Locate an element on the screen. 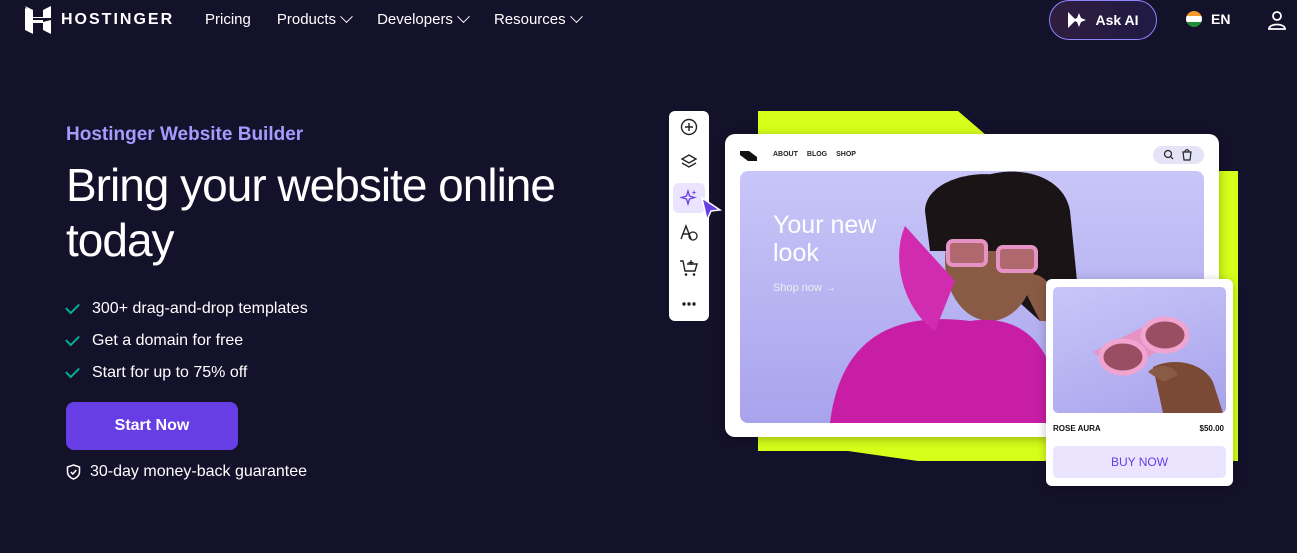 The image size is (1297, 553). feature-item: 300+ drag-and-drop templates is located at coordinates (186, 309).